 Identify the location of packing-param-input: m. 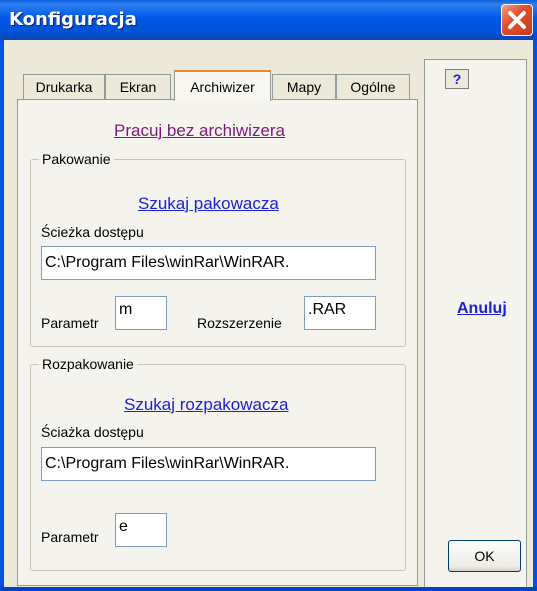
(141, 313).